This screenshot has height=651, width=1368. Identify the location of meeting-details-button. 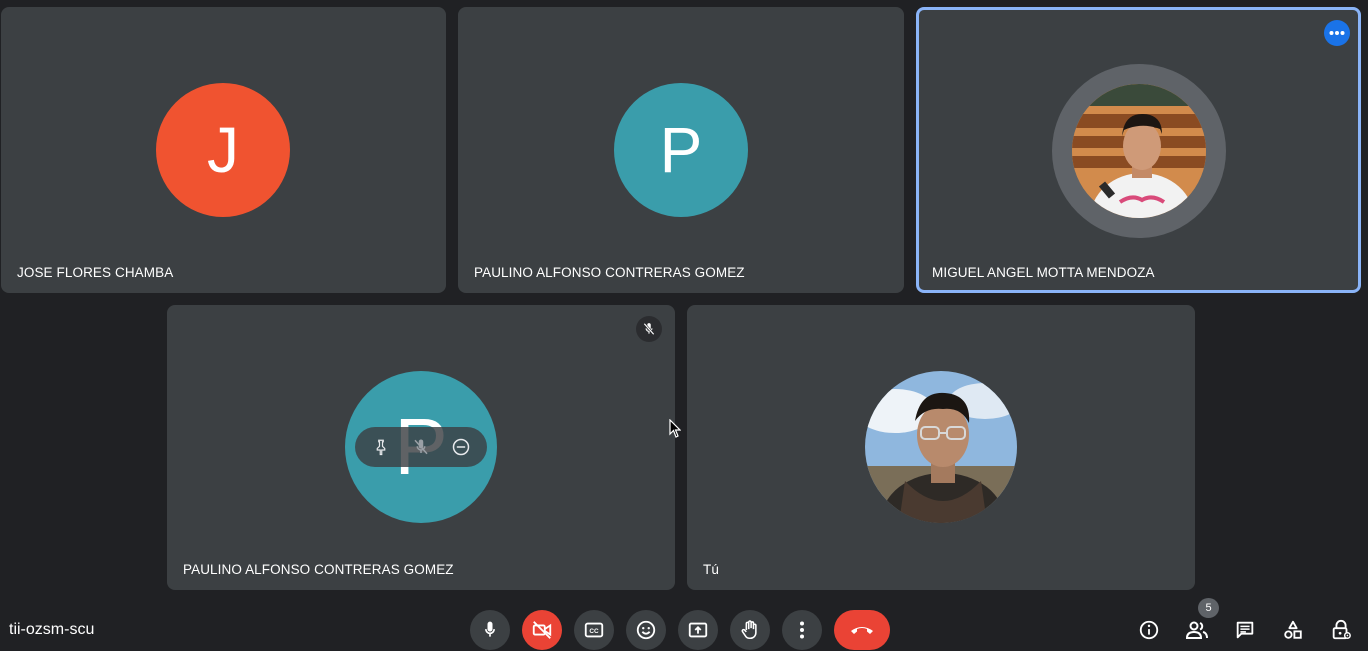
(1149, 630).